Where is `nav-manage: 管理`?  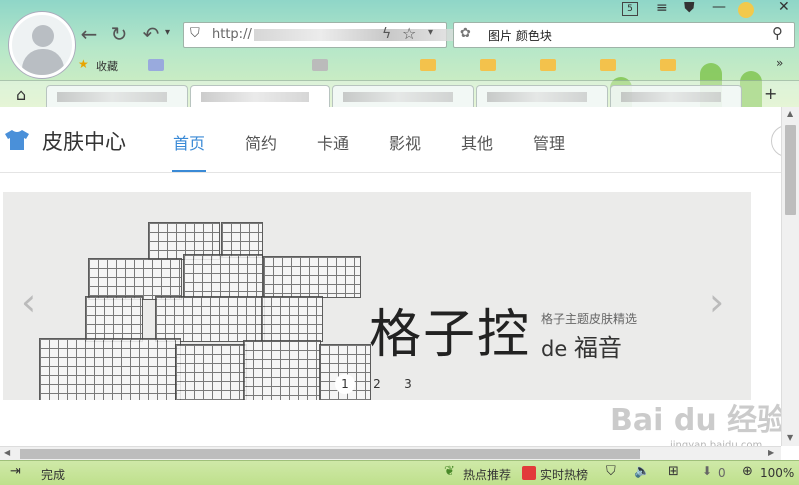 nav-manage: 管理 is located at coordinates (549, 142).